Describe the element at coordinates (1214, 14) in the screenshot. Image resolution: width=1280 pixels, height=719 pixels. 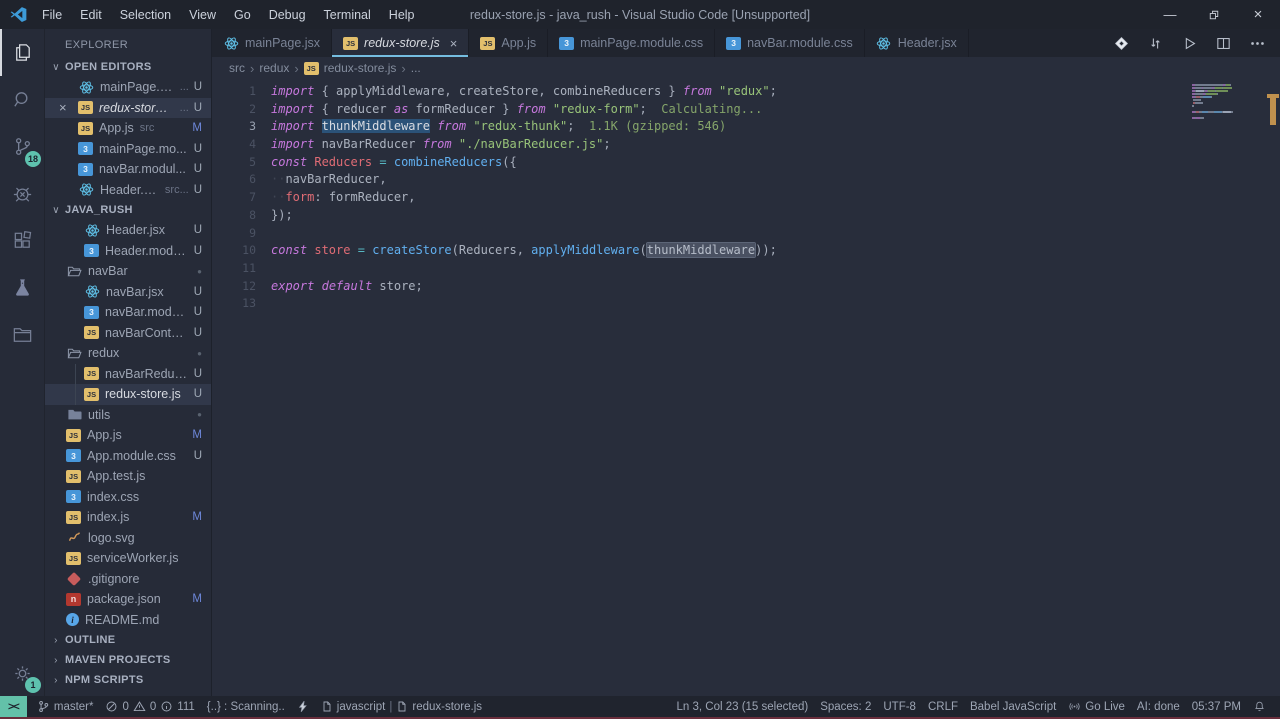
I see `restore-button` at that location.